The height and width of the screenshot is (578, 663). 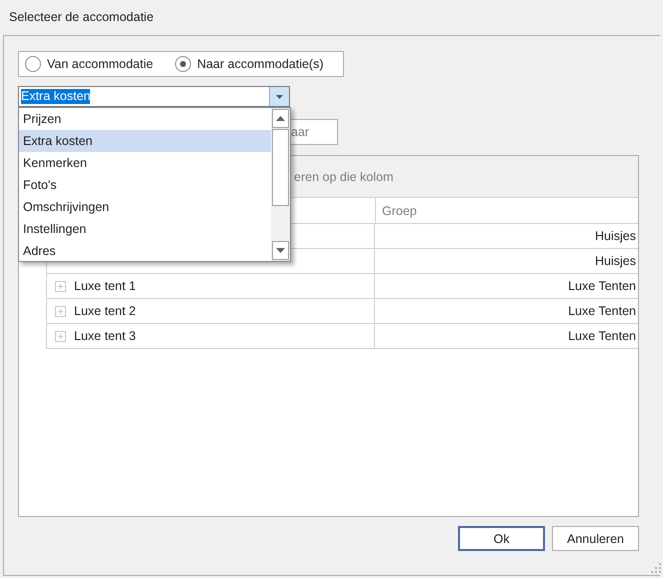 What do you see at coordinates (595, 538) in the screenshot?
I see `cancel-button: Annuleren` at bounding box center [595, 538].